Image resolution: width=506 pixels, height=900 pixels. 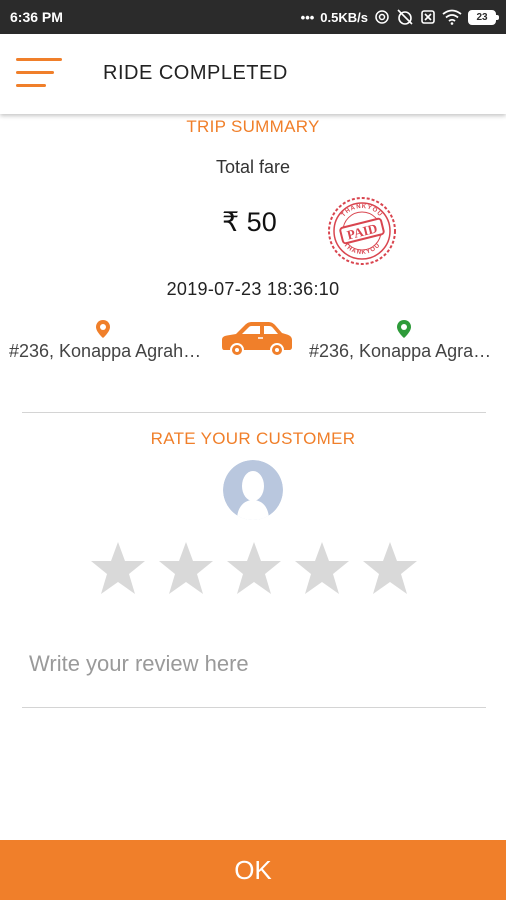 What do you see at coordinates (108, 351) in the screenshot?
I see `pickup-address: #236, Konappa Agrahara, Electronic City` at bounding box center [108, 351].